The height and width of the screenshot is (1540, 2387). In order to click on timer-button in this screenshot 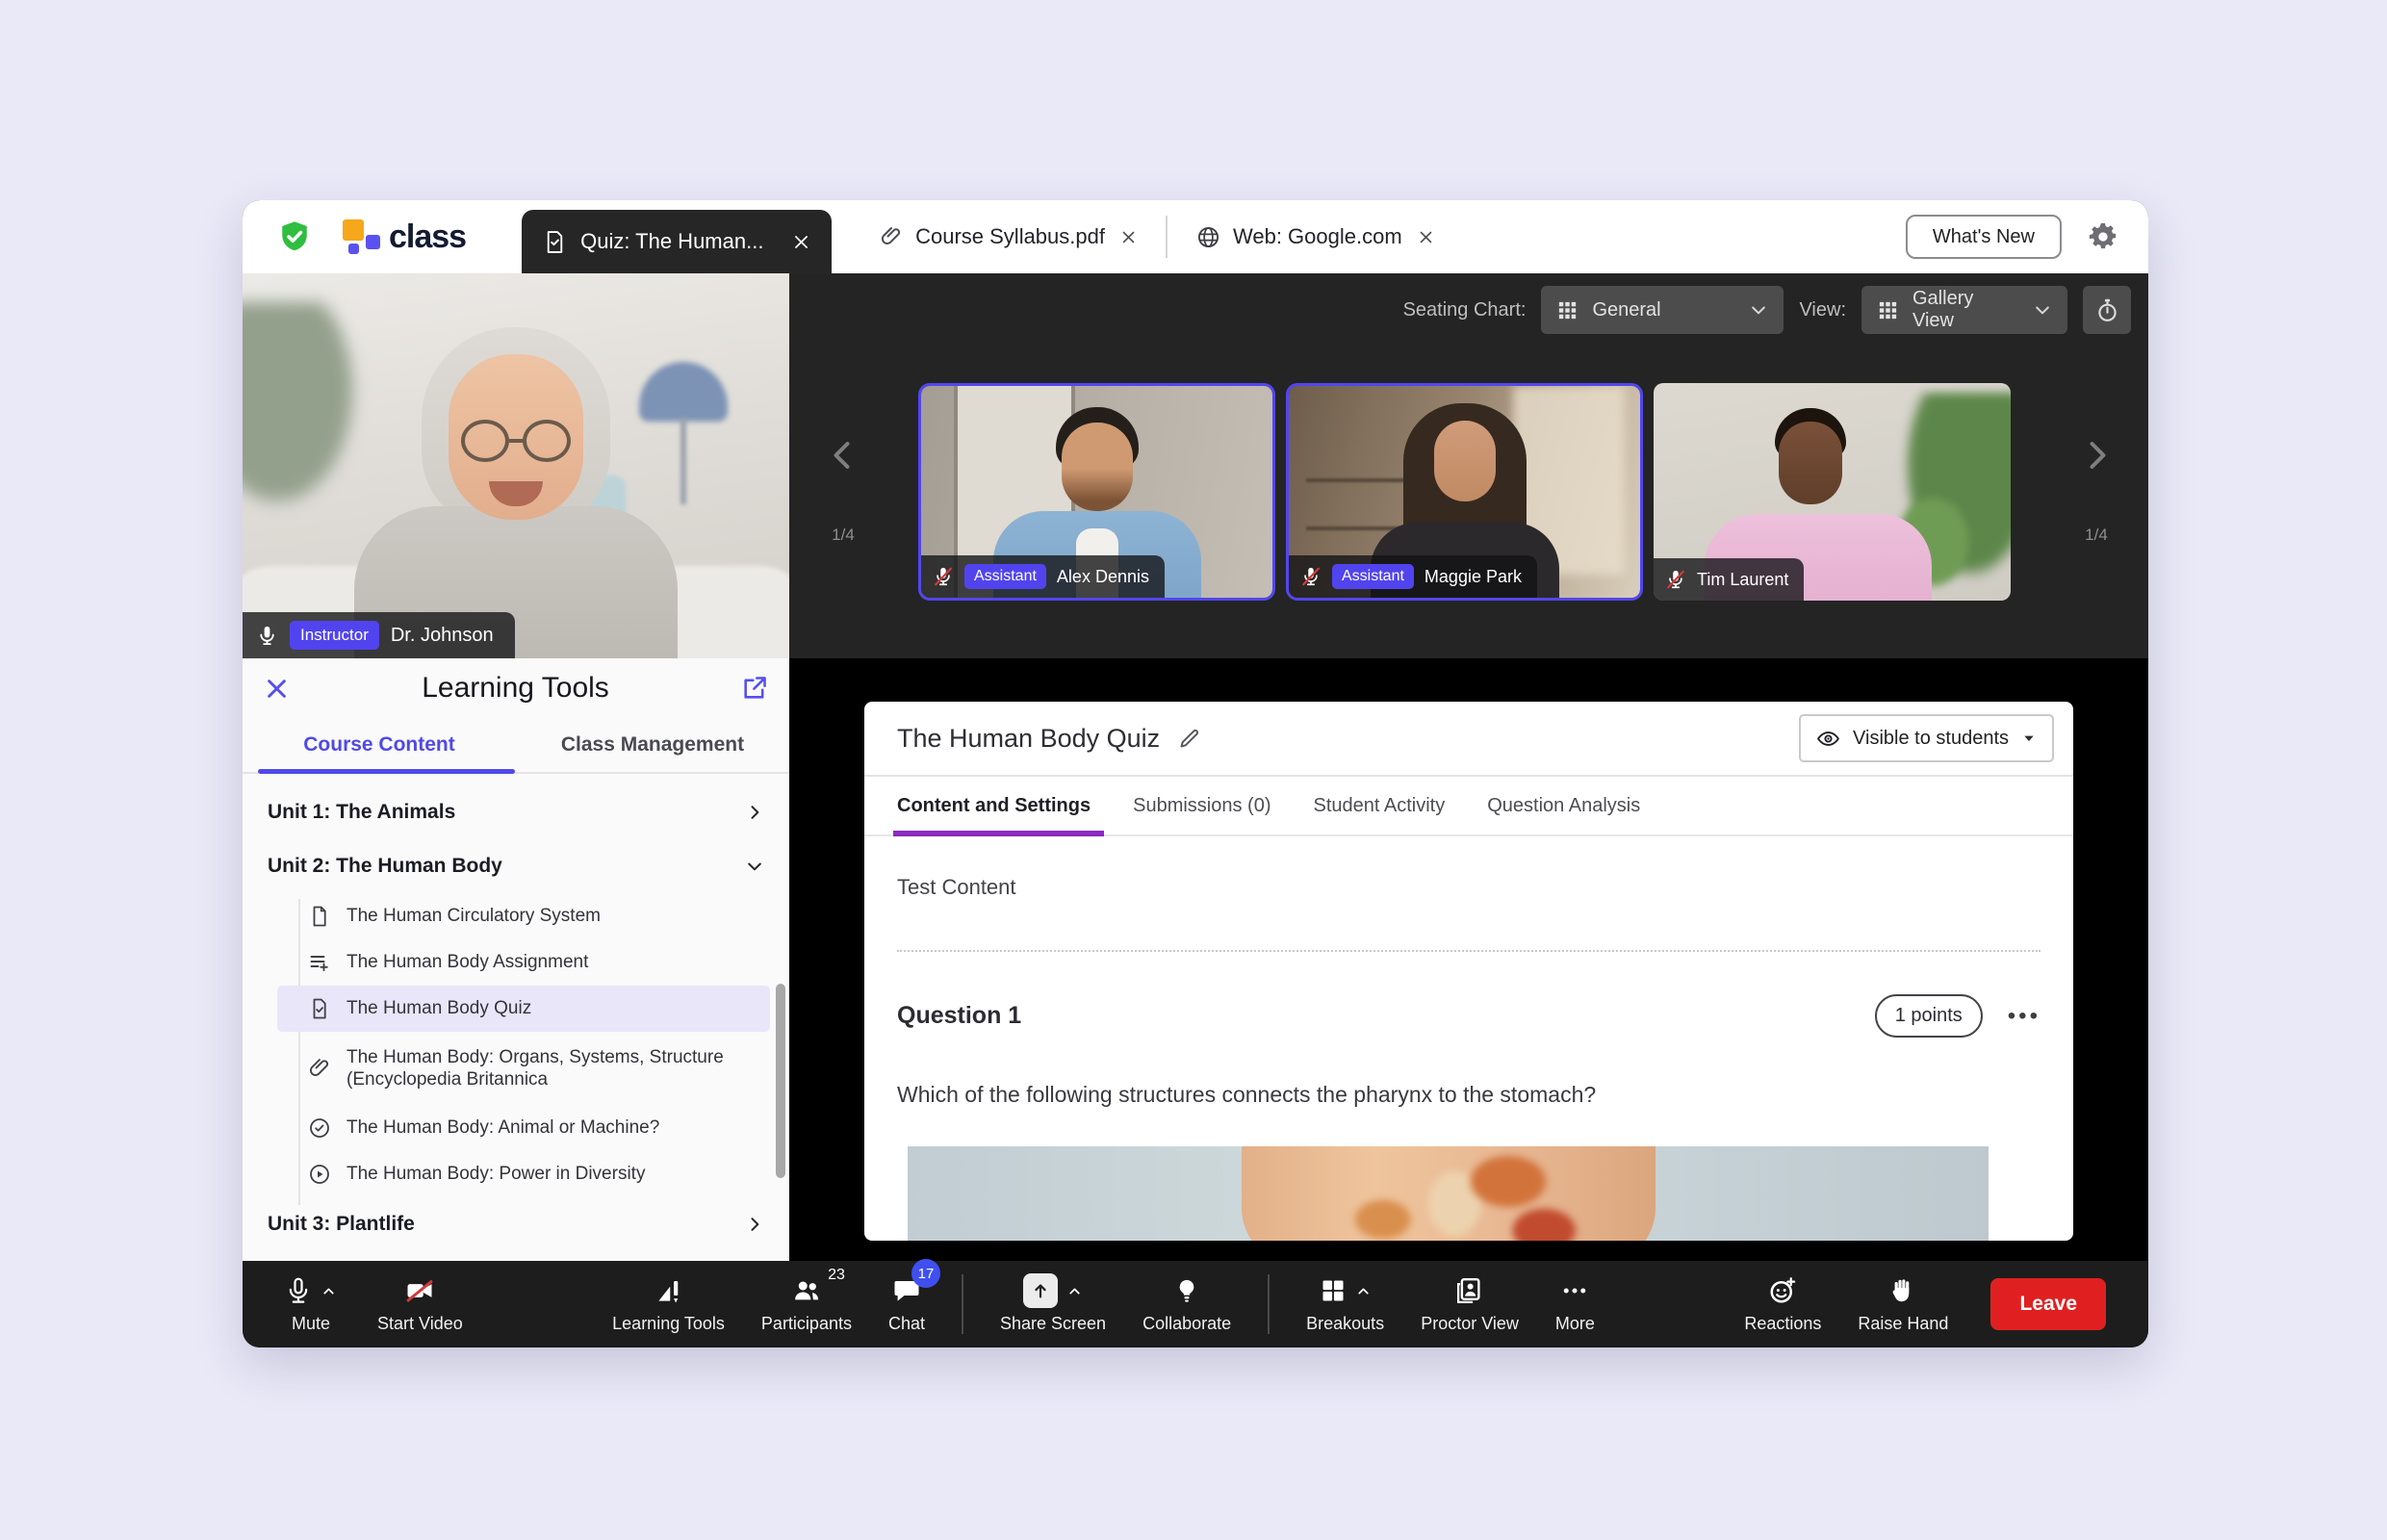, I will do `click(2107, 310)`.